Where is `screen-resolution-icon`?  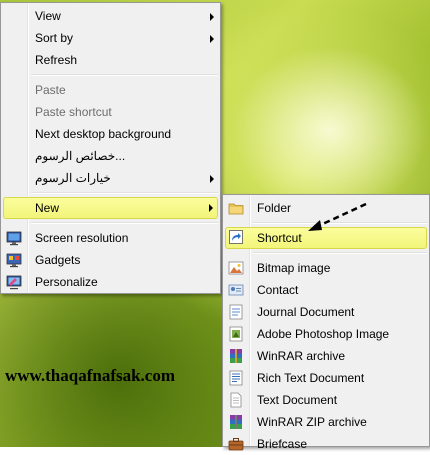 screen-resolution-icon is located at coordinates (14, 238).